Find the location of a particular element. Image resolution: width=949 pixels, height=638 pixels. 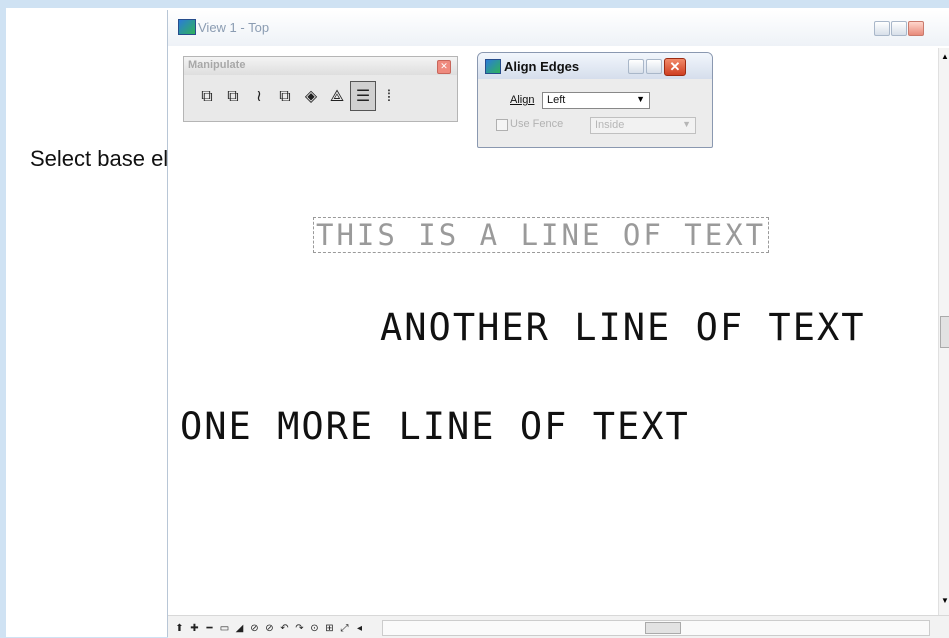

align-mode-select: Left ▼ is located at coordinates (596, 100).